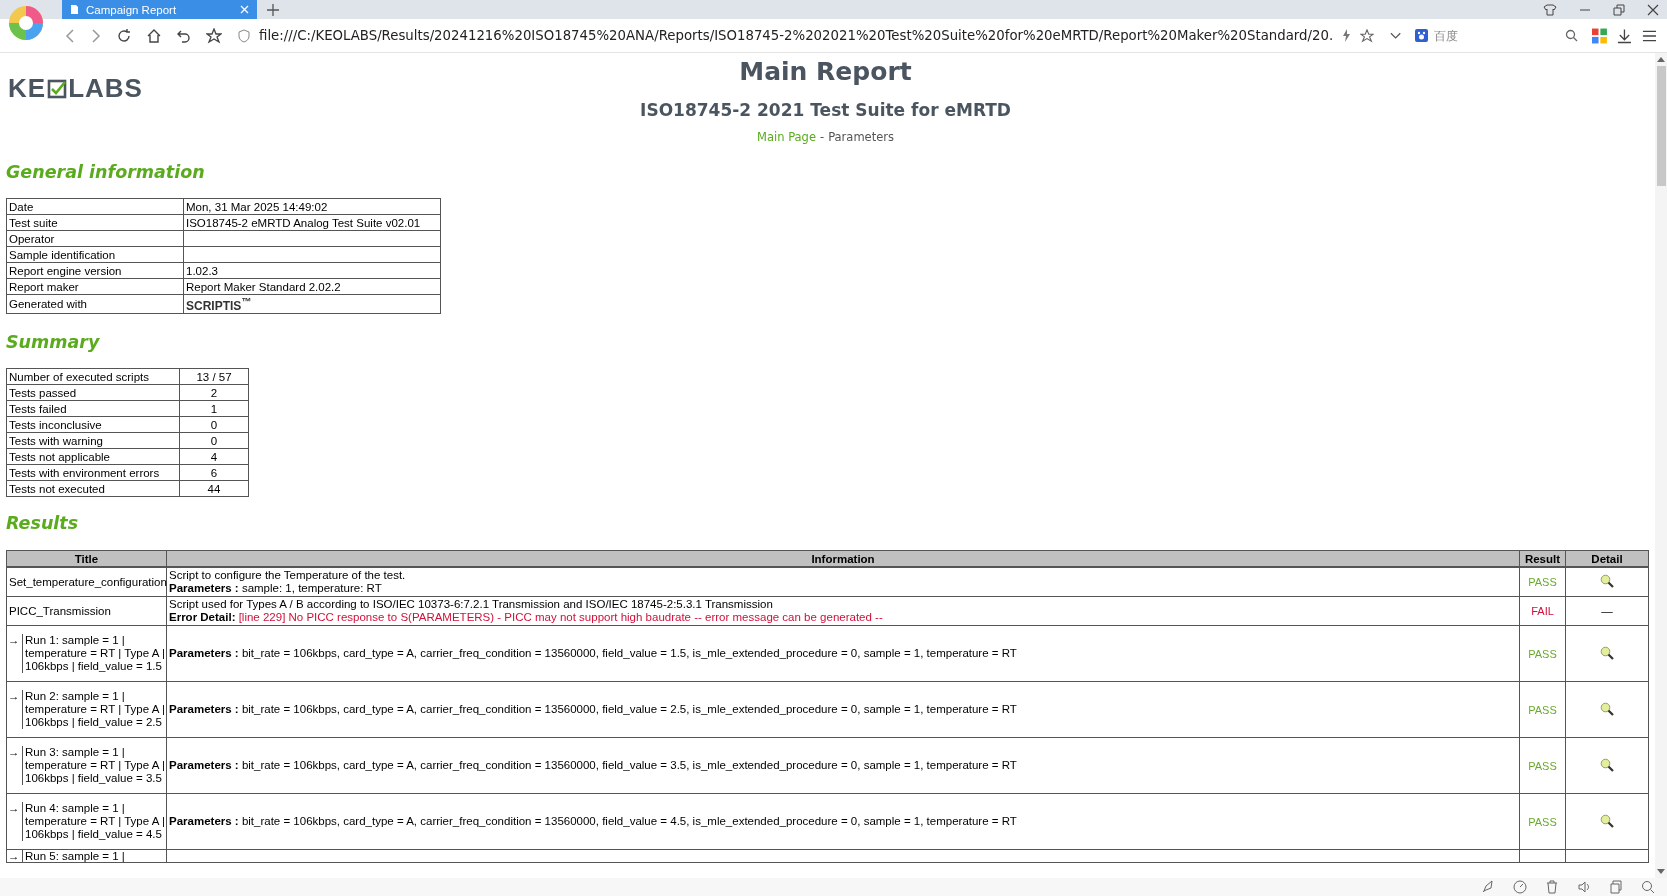  I want to click on info-note: Parameters : bit_rate = 106kbps, card_type = A, carrier_freq_condition = 13560000, field_value = 4.5, is_mle_extended_procedure = 0, sample = 1, temperature = RT, so click(593, 821).